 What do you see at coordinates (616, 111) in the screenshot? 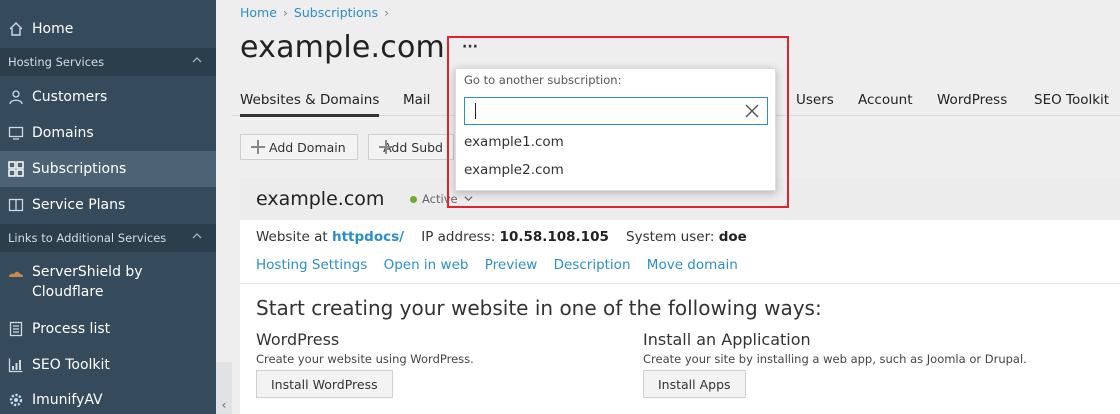
I see `subscription-search-input` at bounding box center [616, 111].